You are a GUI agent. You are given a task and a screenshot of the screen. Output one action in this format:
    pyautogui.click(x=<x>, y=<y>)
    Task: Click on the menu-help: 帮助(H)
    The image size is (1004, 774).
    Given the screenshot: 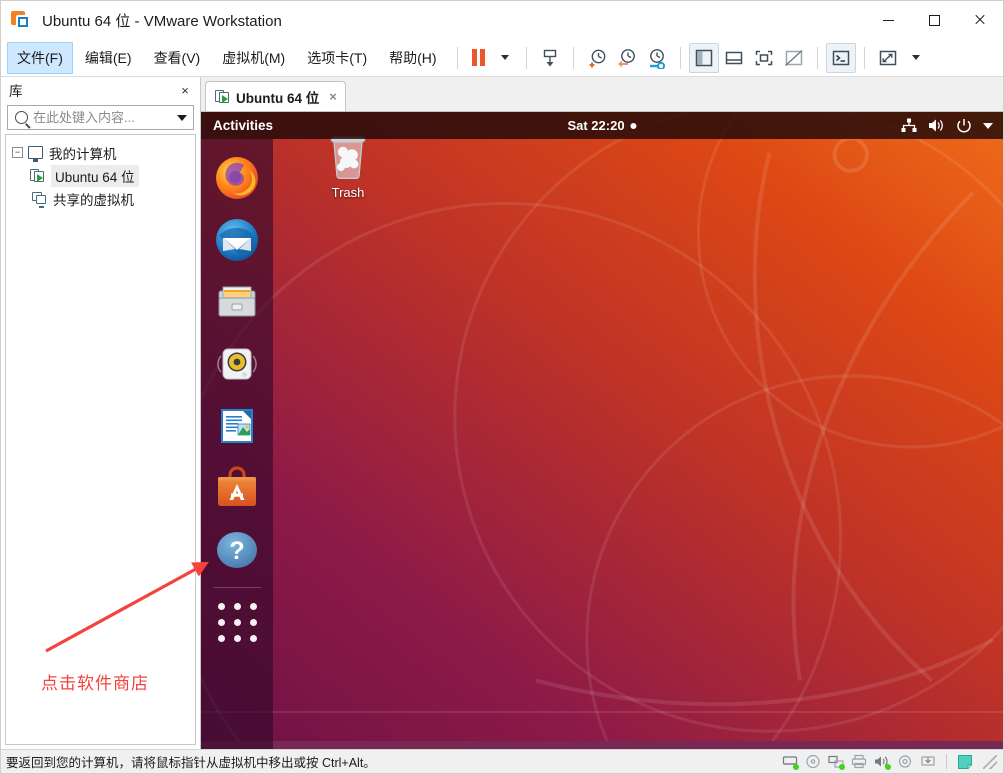 What is the action you would take?
    pyautogui.click(x=412, y=58)
    